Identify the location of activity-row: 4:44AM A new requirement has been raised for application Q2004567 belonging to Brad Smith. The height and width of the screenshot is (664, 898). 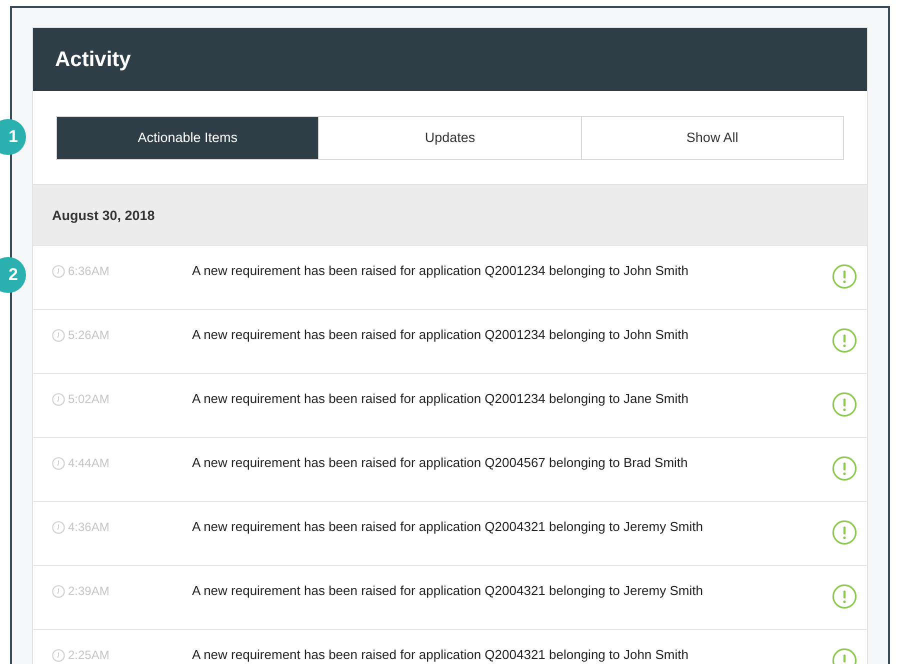
(450, 469).